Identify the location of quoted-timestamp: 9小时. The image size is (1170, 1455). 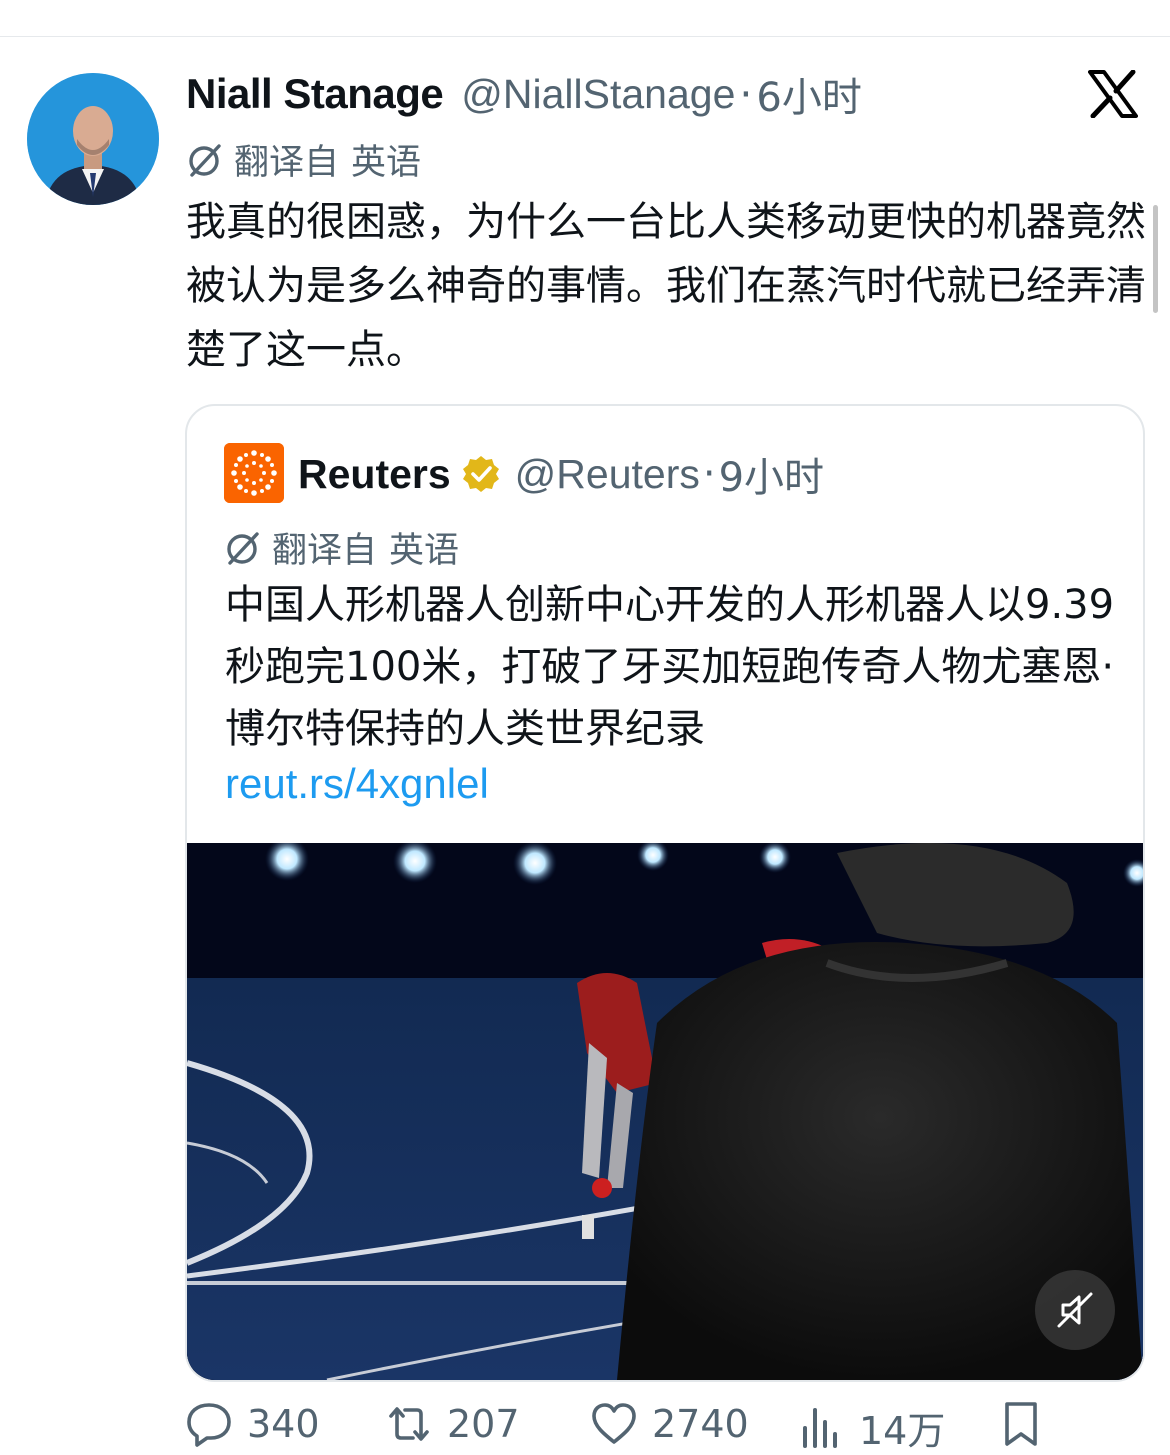
(771, 474).